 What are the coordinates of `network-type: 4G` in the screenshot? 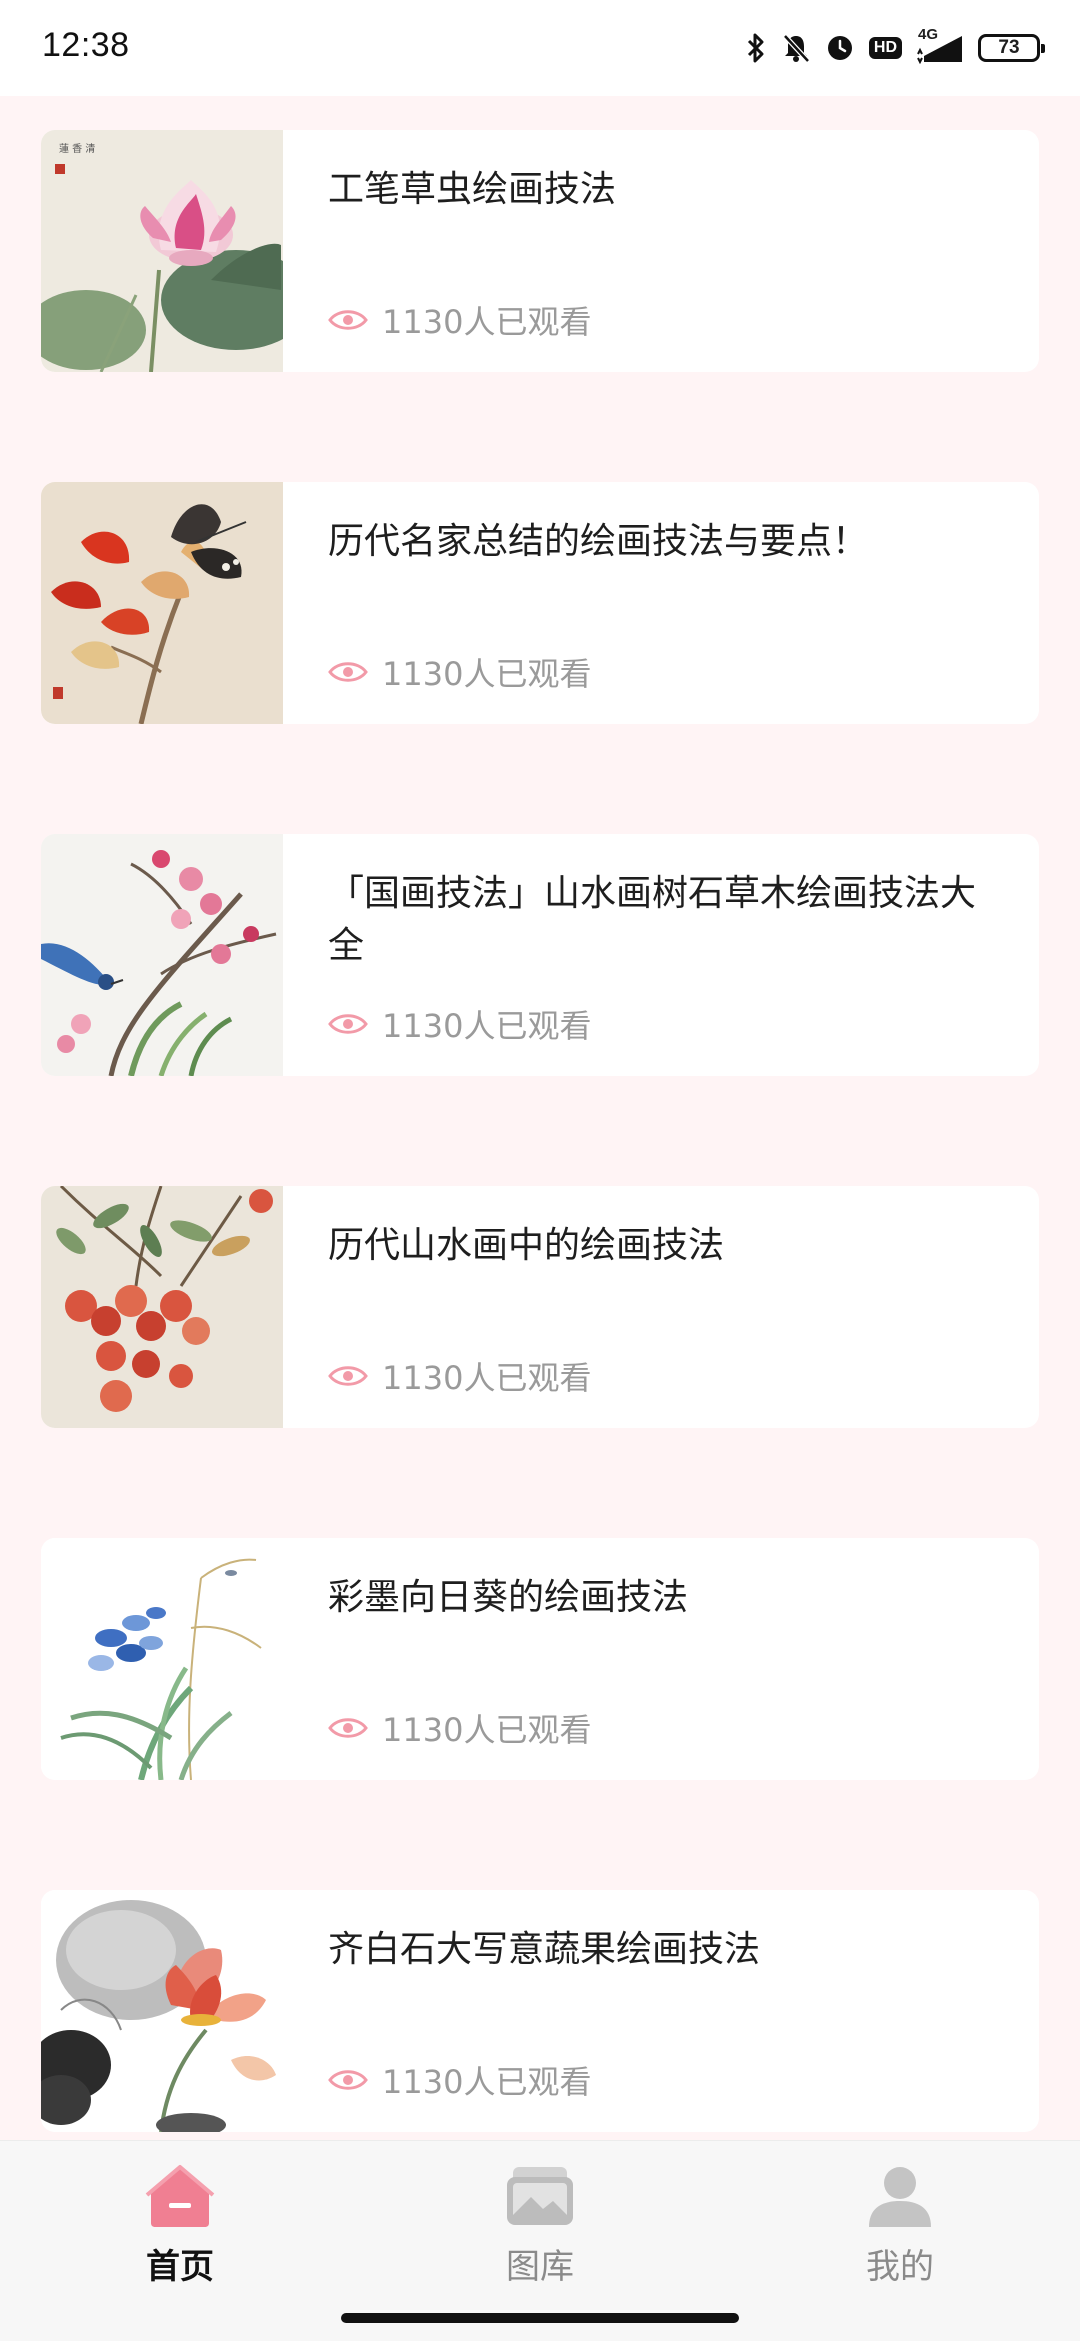 It's located at (928, 34).